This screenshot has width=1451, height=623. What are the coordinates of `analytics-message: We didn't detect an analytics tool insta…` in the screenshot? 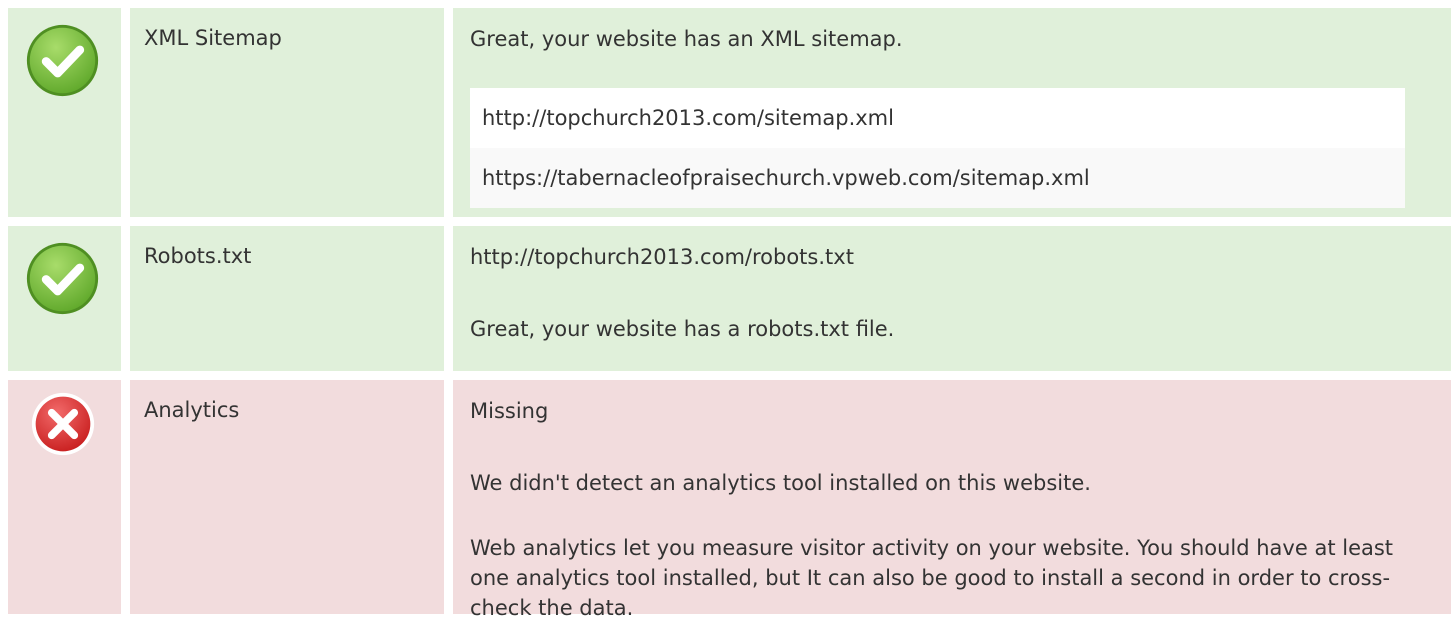 It's located at (780, 483).